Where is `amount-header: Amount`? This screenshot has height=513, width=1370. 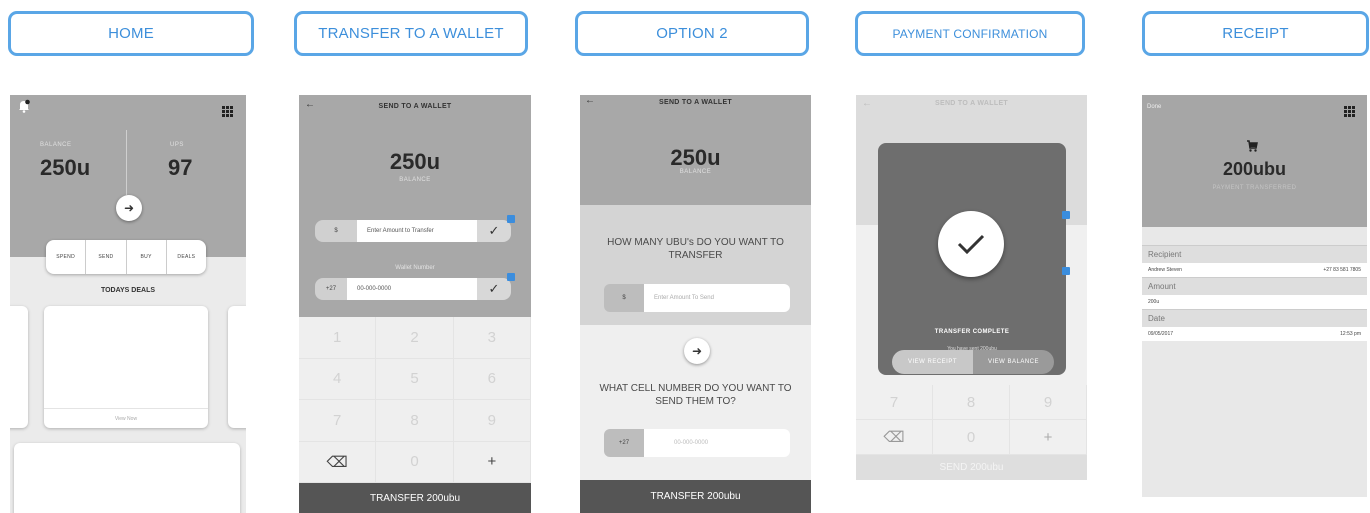 amount-header: Amount is located at coordinates (1254, 286).